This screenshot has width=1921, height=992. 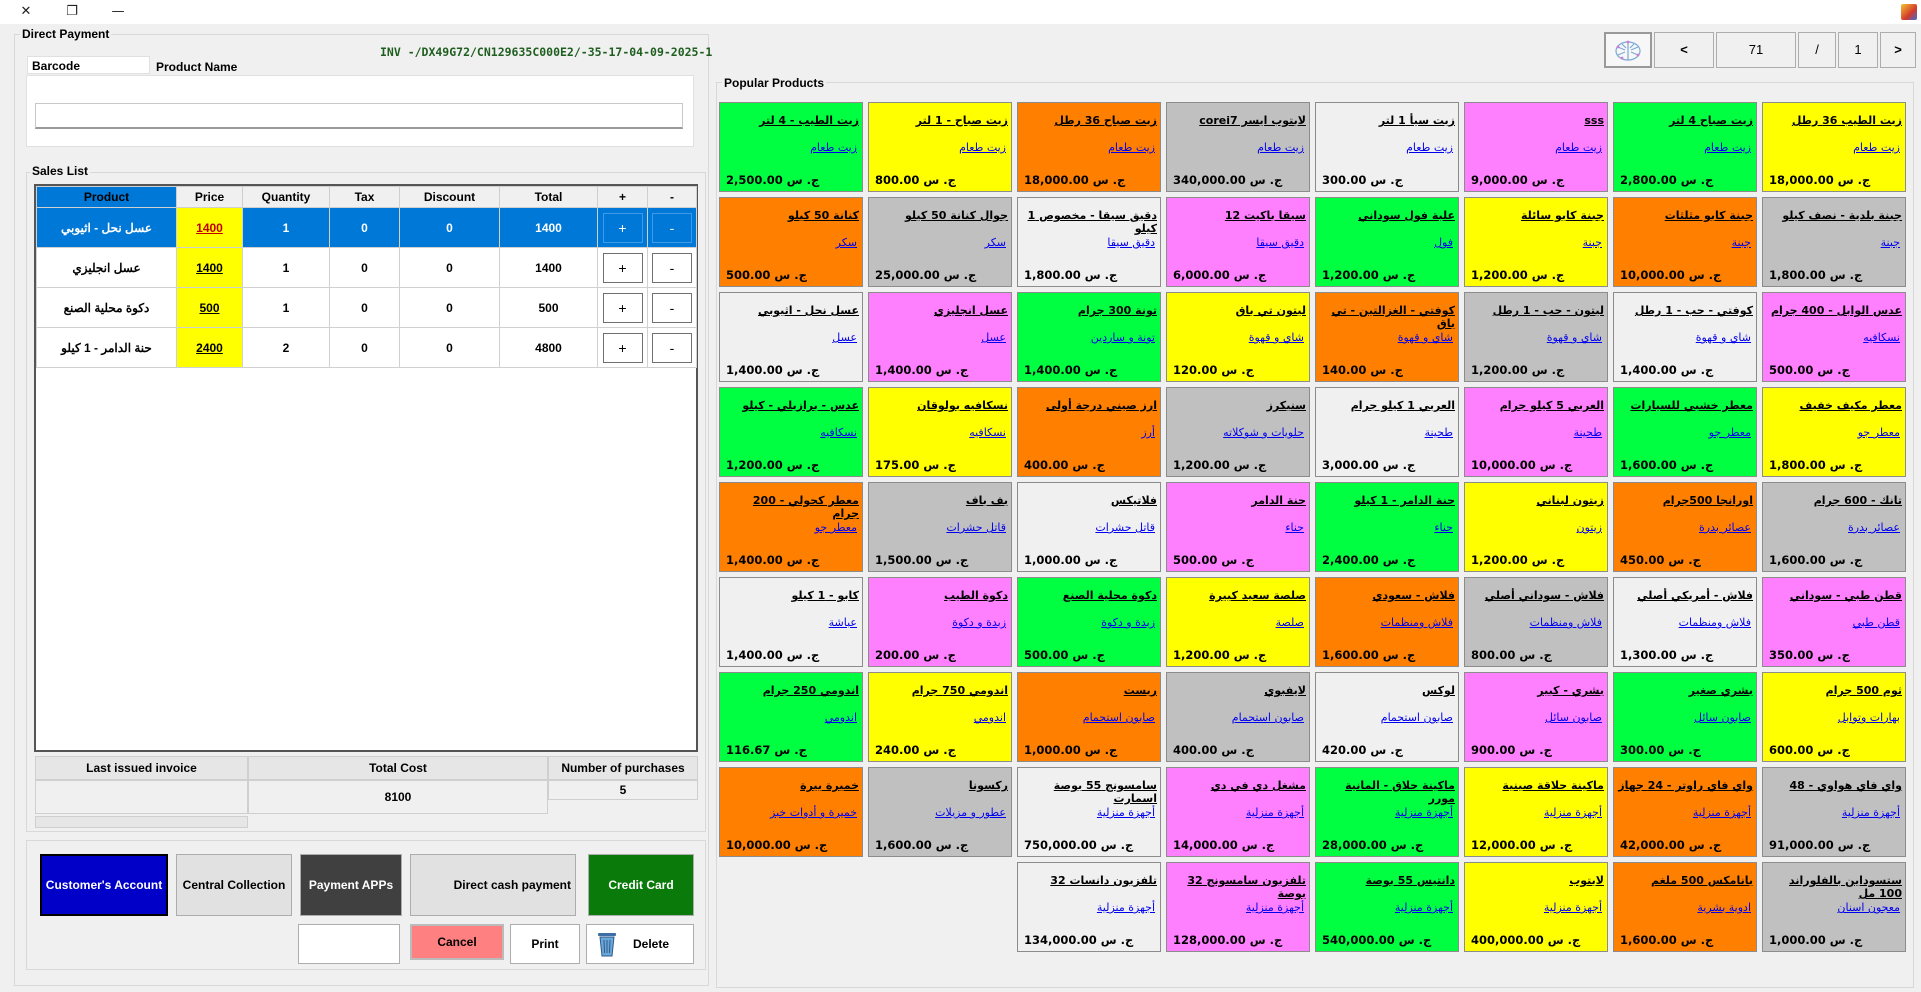 What do you see at coordinates (1238, 432) in the screenshot?
I see `product-card: سنيكرز حلويات و شوكلاته 1,200.00 ج. س` at bounding box center [1238, 432].